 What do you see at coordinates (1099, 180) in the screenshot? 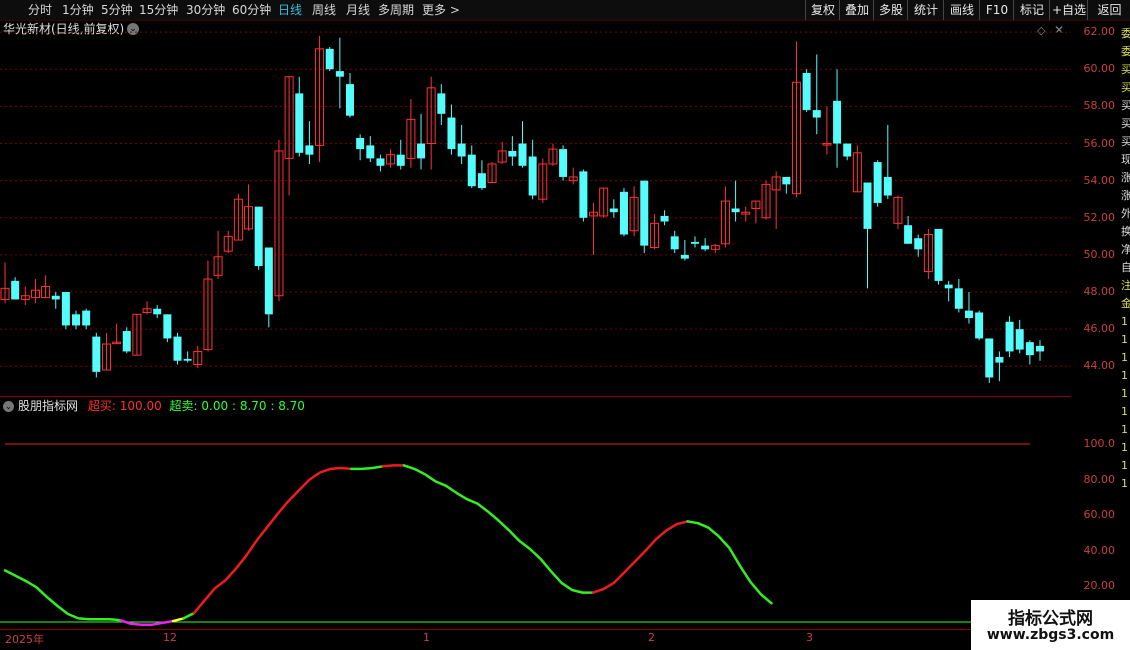
I see `price-tick-label: 54.00` at bounding box center [1099, 180].